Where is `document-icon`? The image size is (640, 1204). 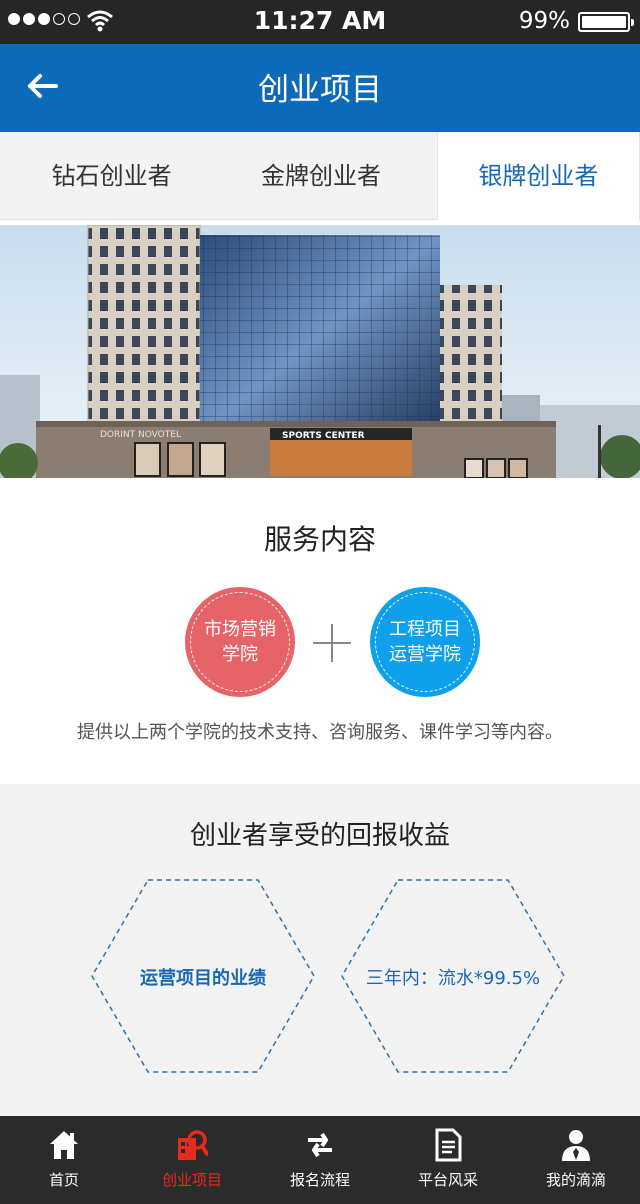
document-icon is located at coordinates (448, 1145).